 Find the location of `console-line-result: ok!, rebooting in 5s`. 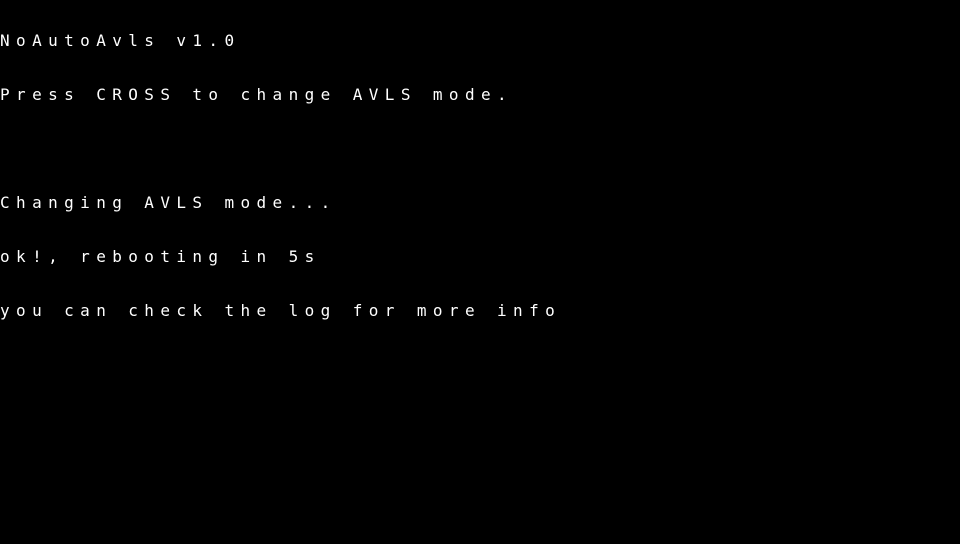

console-line-result: ok!, rebooting in 5s is located at coordinates (160, 256).